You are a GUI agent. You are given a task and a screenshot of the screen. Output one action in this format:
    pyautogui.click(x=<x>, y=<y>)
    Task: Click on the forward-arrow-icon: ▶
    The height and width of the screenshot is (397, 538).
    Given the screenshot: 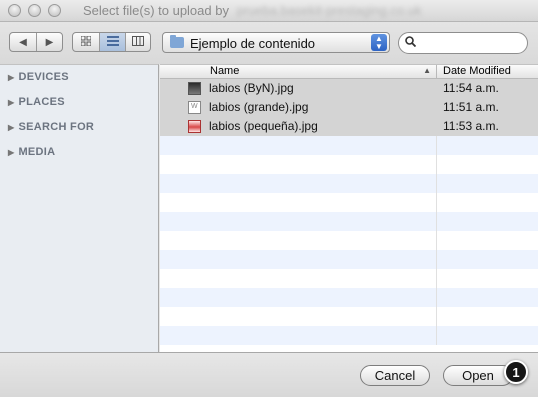 What is the action you would take?
    pyautogui.click(x=49, y=42)
    